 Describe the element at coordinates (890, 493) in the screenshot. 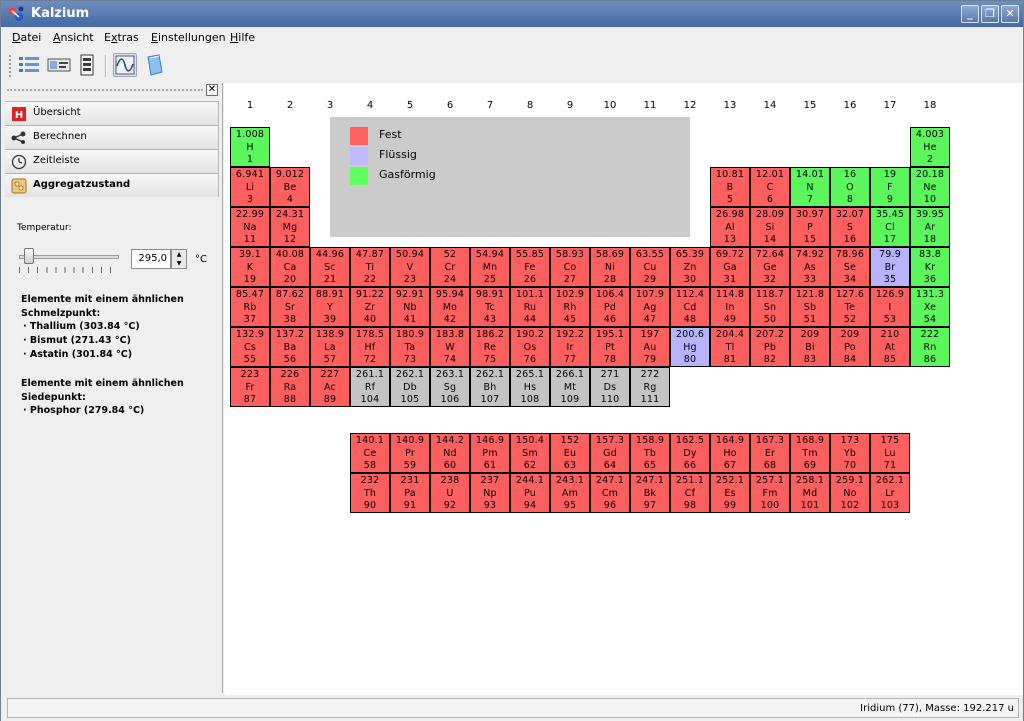

I see `element-cell-lr: 262.1 Lr 103` at that location.